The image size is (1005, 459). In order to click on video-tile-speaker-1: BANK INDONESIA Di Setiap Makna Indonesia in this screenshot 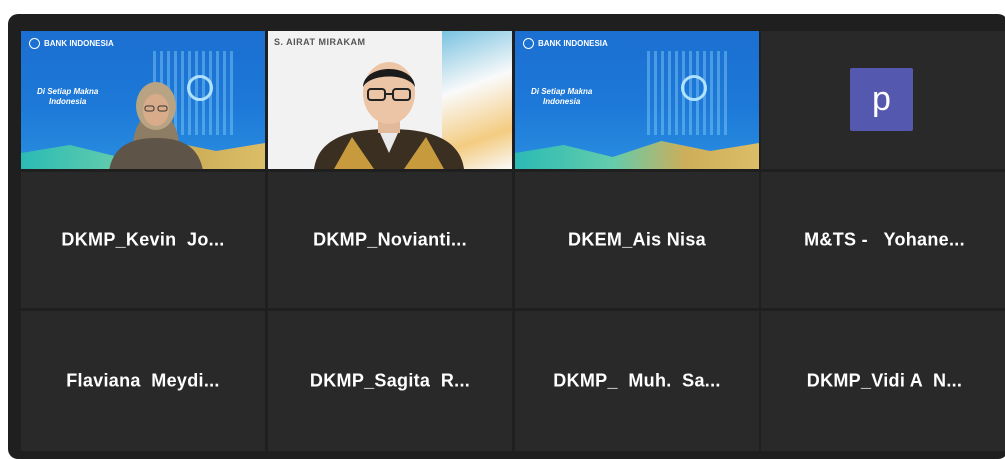, I will do `click(143, 100)`.